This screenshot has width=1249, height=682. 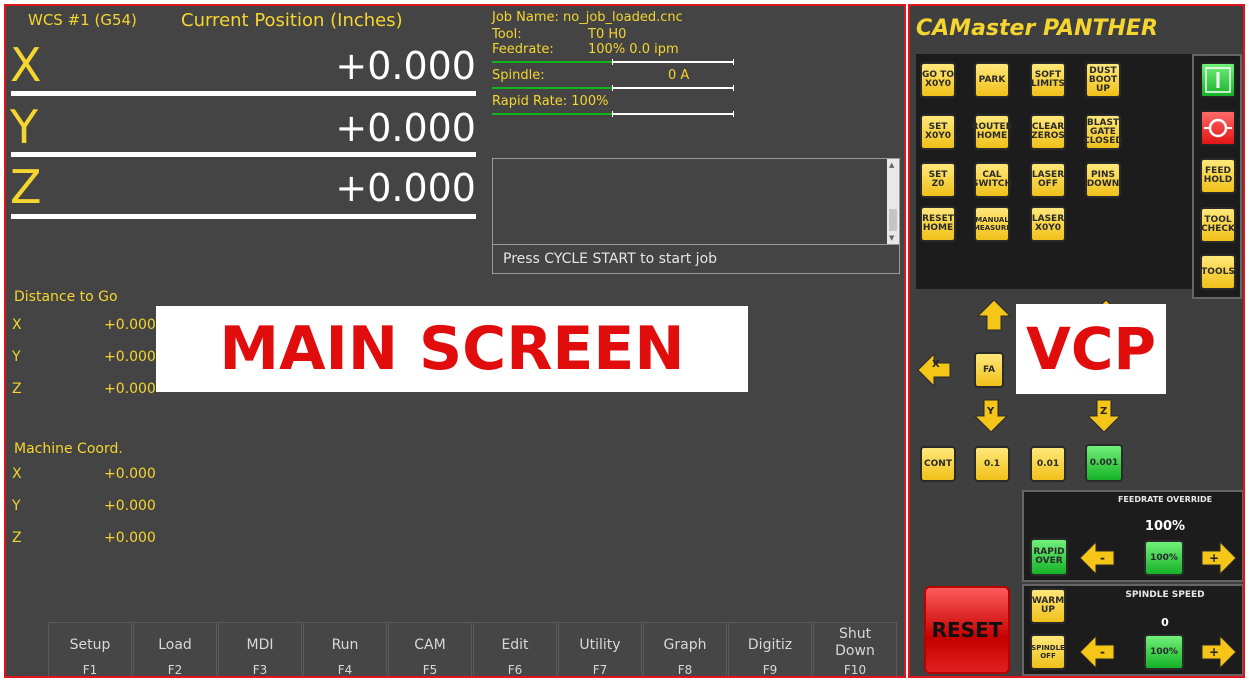 I want to click on fkey-edit: Edit F6, so click(x=515, y=649).